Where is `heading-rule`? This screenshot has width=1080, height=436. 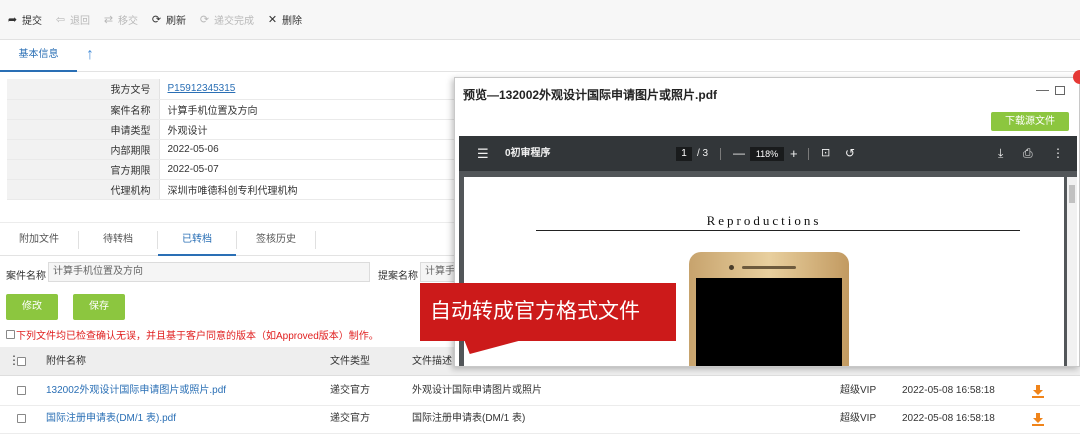
heading-rule is located at coordinates (778, 230).